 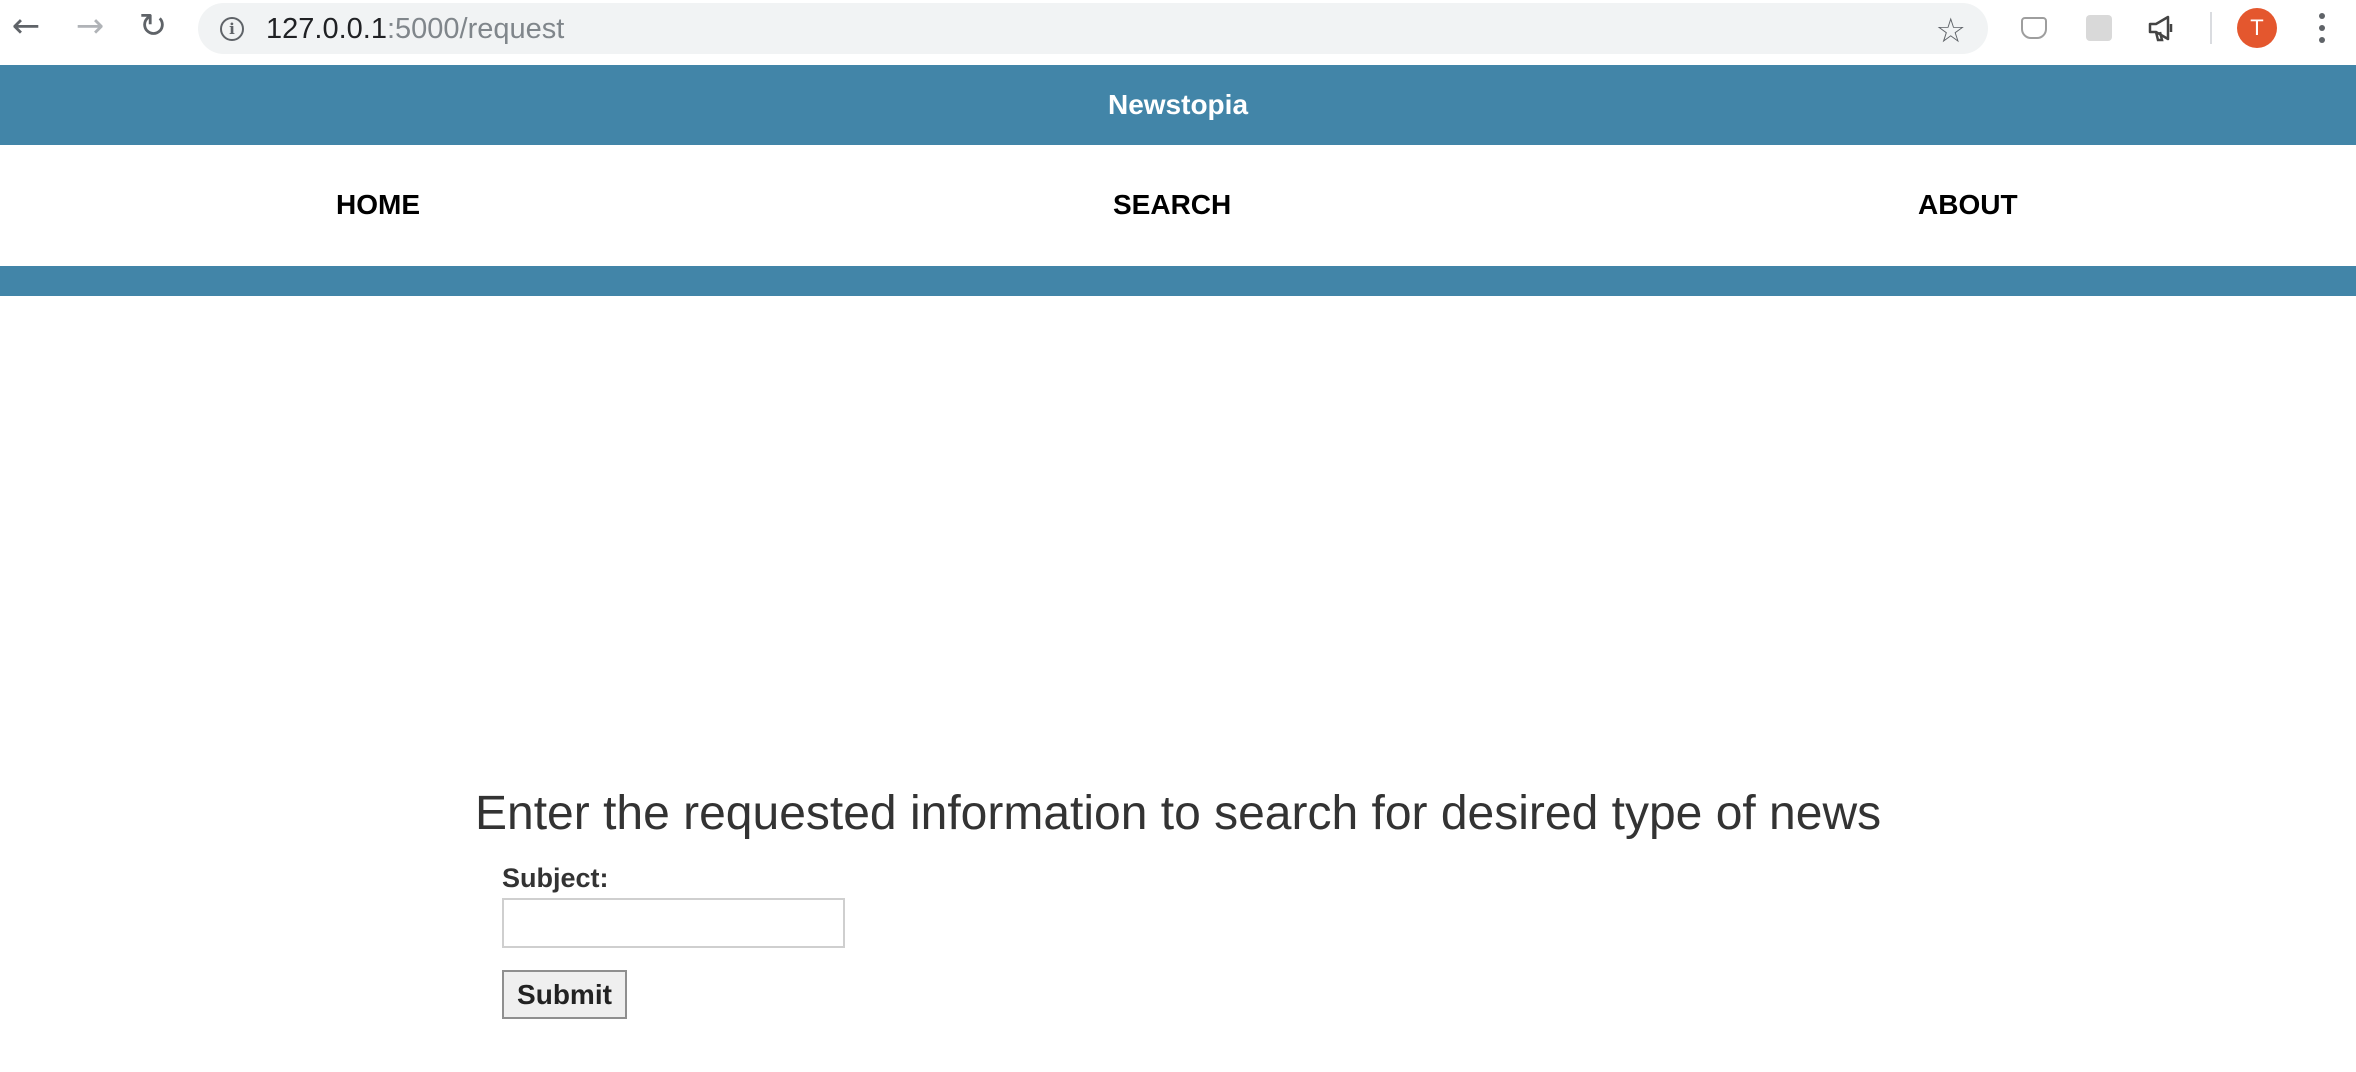 What do you see at coordinates (2162, 28) in the screenshot?
I see `extension-megaphone-icon` at bounding box center [2162, 28].